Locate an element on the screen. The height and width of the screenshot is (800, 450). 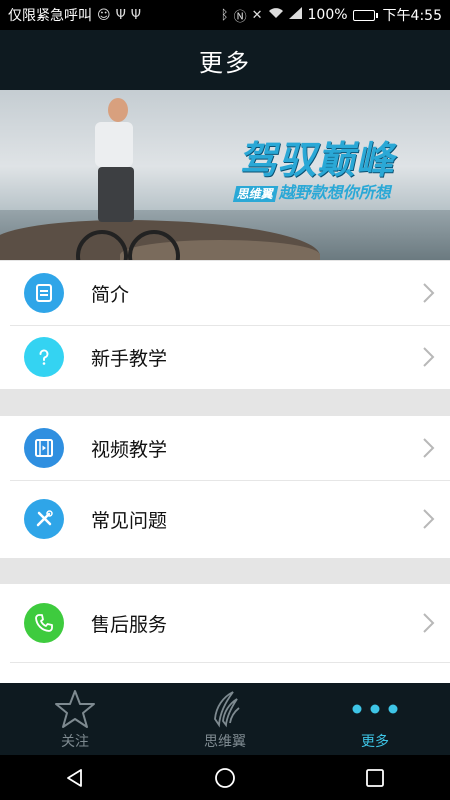
menu-item-faq: 常见问题 is located at coordinates (225, 519).